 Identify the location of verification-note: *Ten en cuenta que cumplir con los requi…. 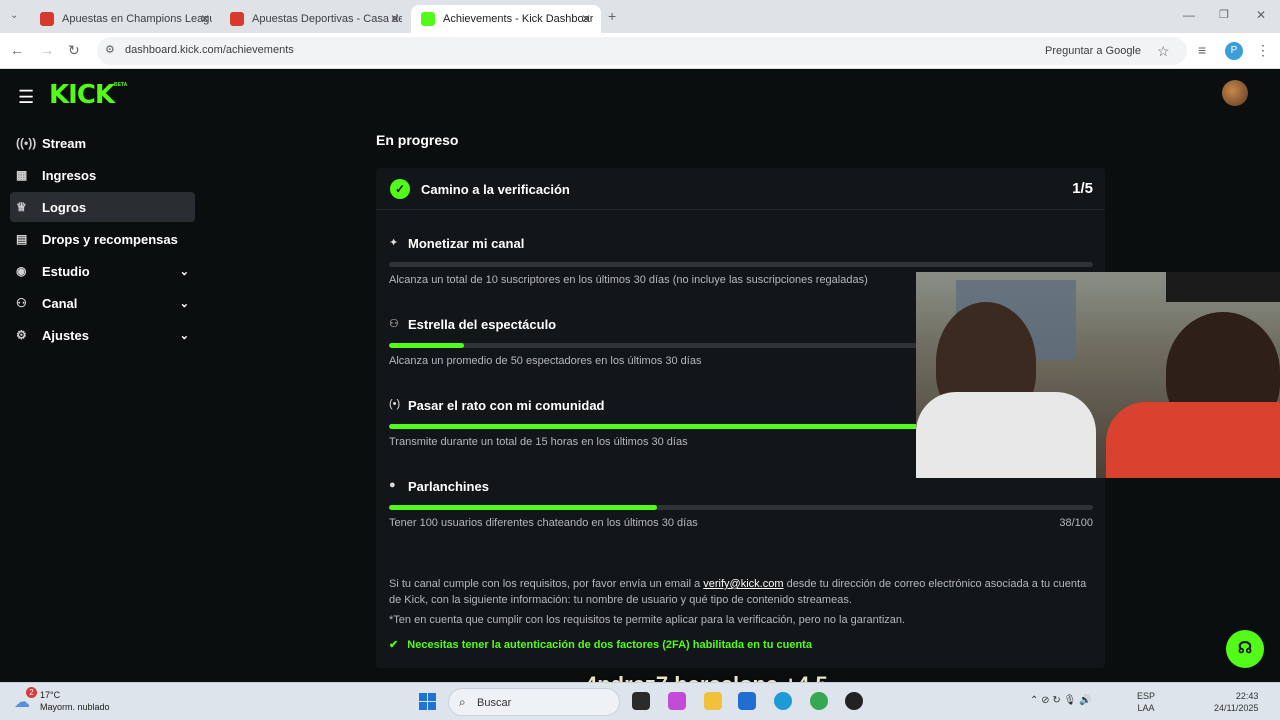
(647, 620).